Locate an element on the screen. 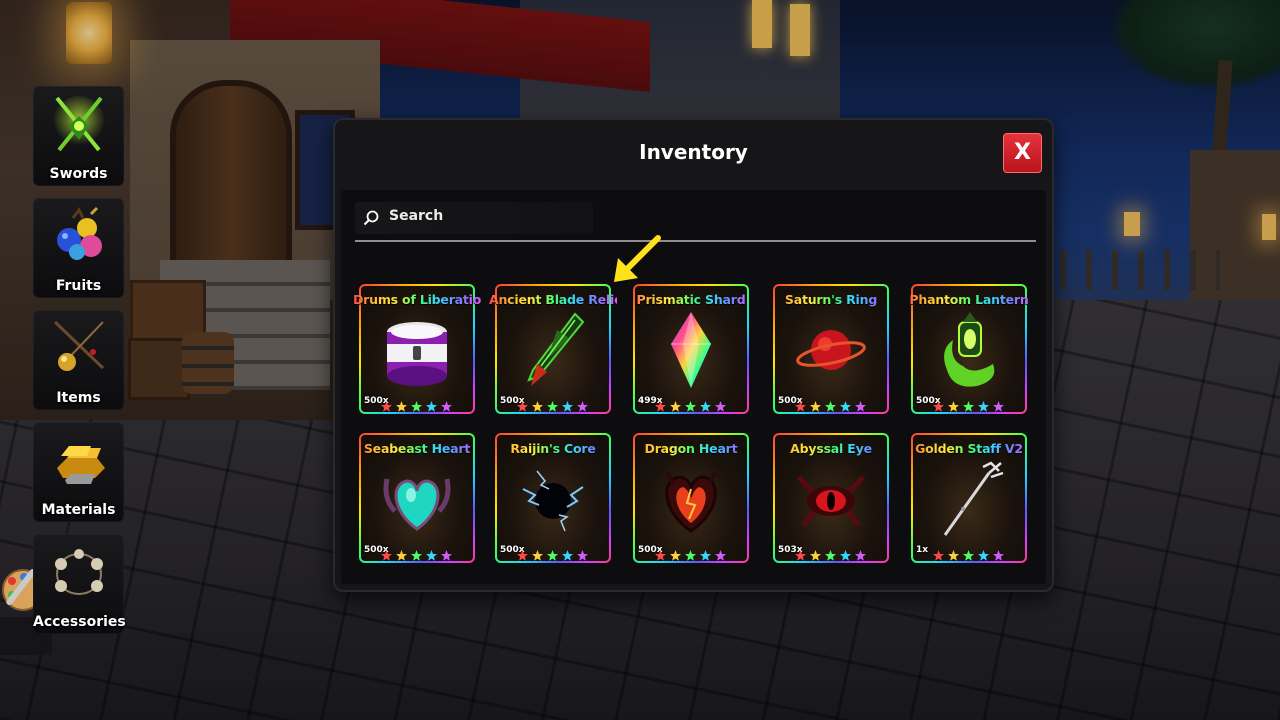 The width and height of the screenshot is (1280, 720). rainbow-crystal-icon is located at coordinates (691, 350).